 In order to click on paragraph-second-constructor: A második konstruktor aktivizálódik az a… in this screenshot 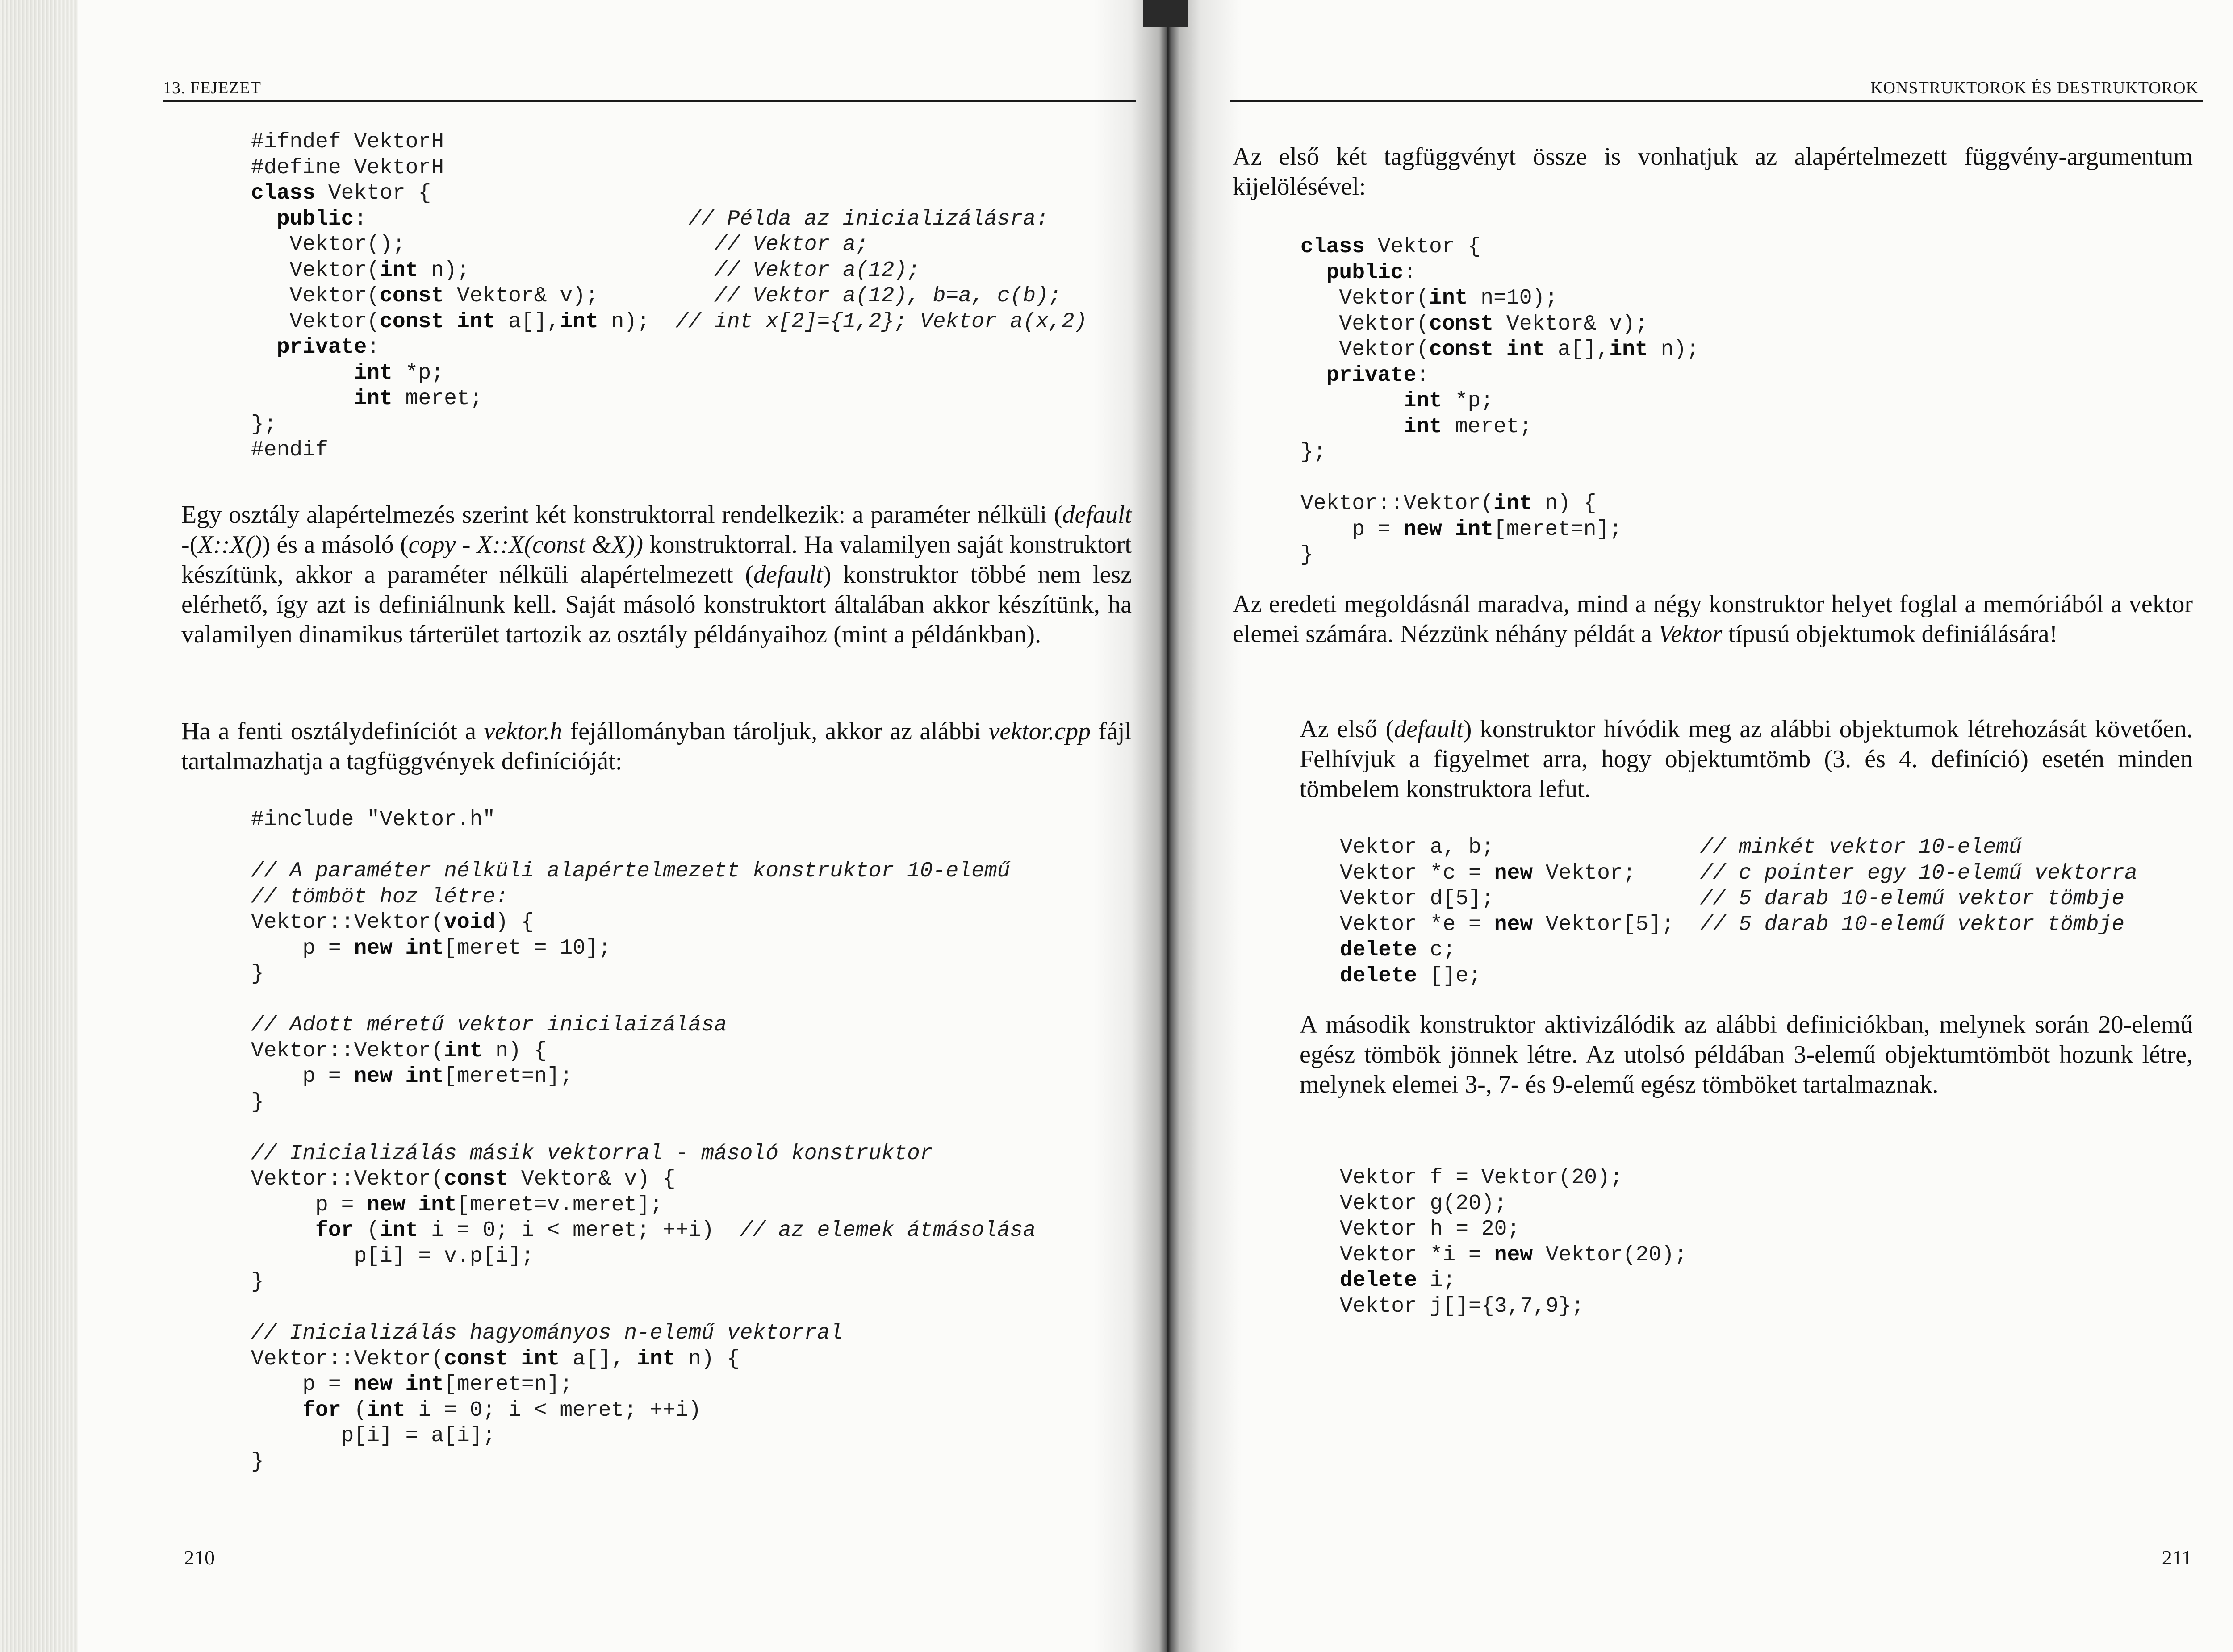, I will do `click(1746, 1054)`.